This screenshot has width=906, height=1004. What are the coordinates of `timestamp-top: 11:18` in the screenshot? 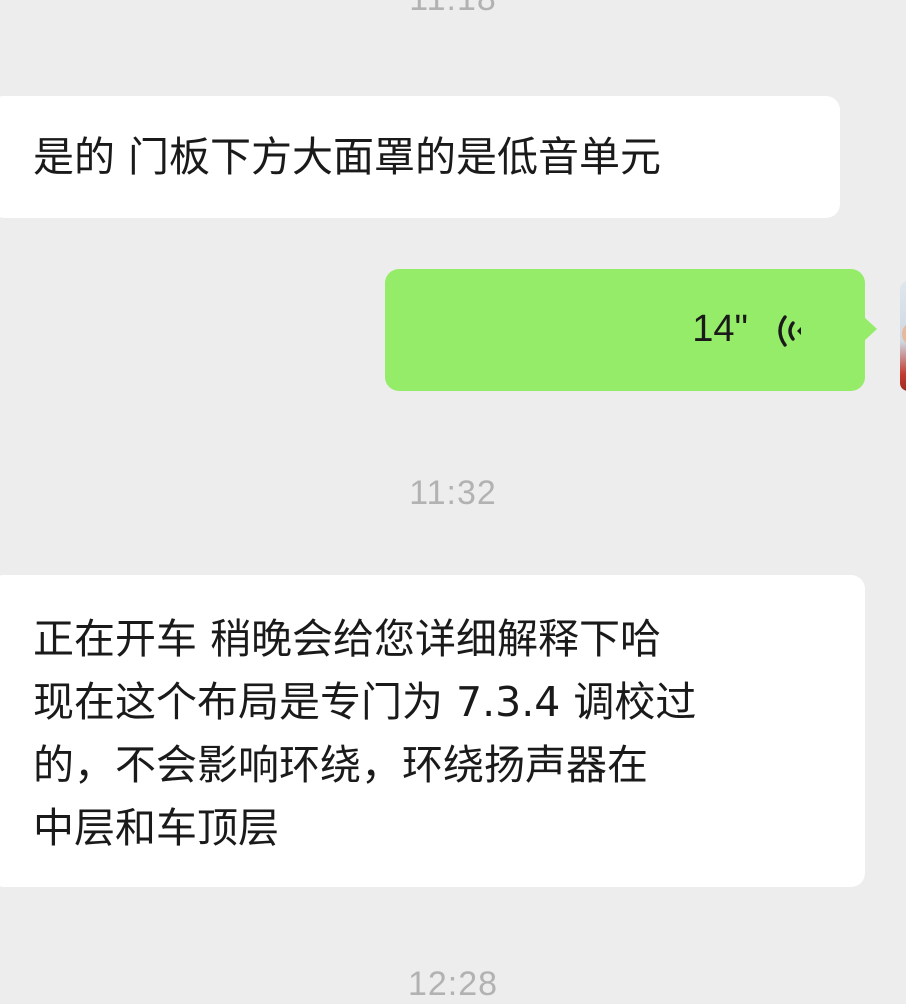 It's located at (453, 9).